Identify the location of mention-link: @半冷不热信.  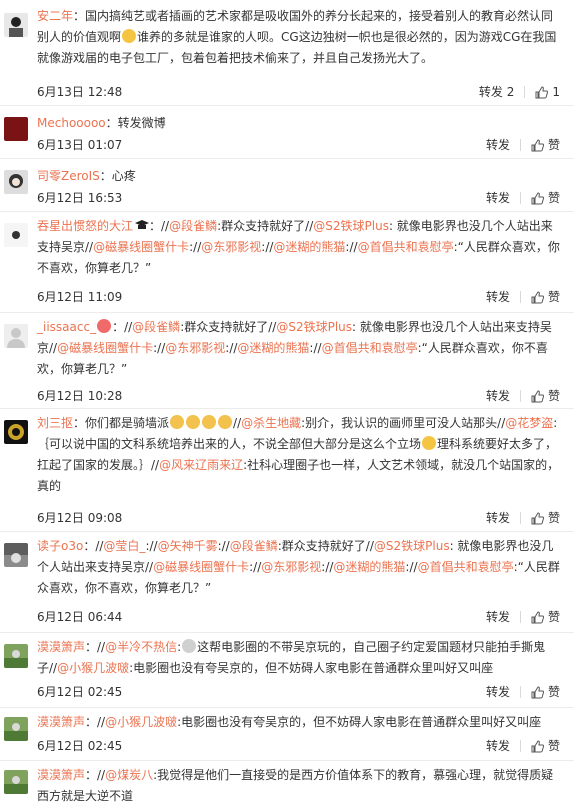
(141, 647).